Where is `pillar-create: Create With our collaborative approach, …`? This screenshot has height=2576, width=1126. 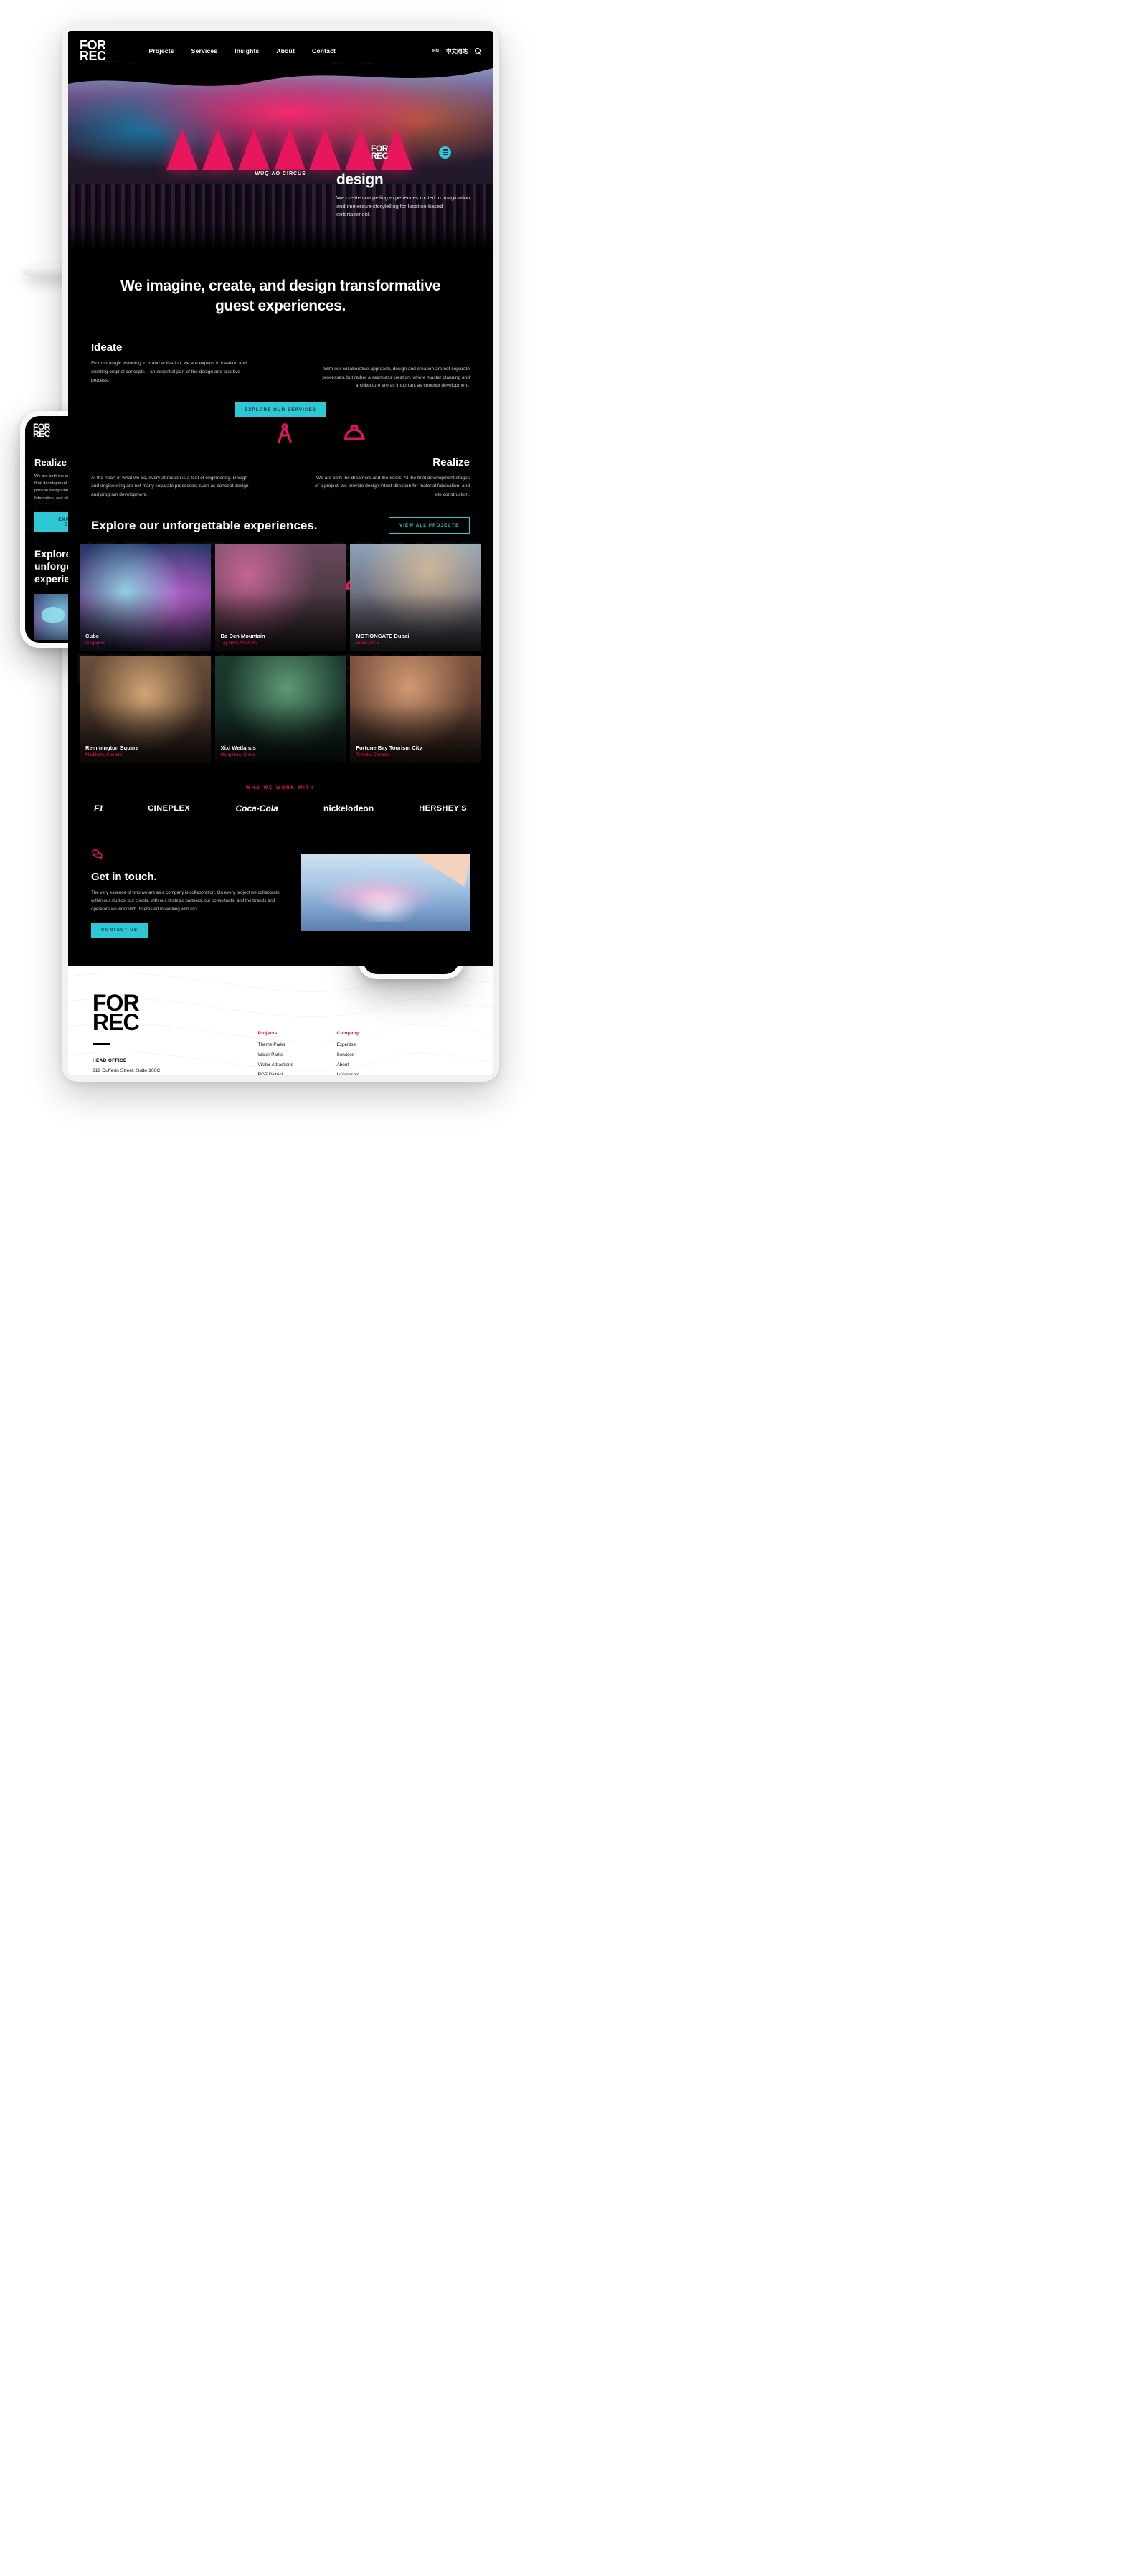 pillar-create: Create With our collaborative approach, … is located at coordinates (391, 359).